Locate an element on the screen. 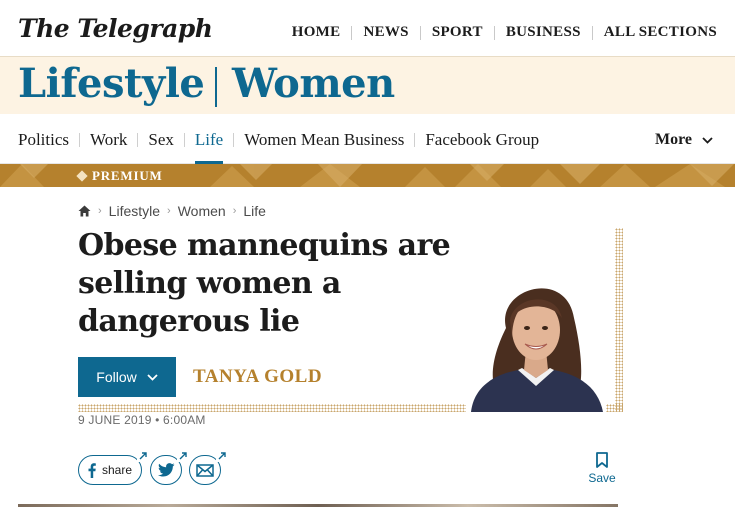  follow-label: Follow is located at coordinates (116, 377).